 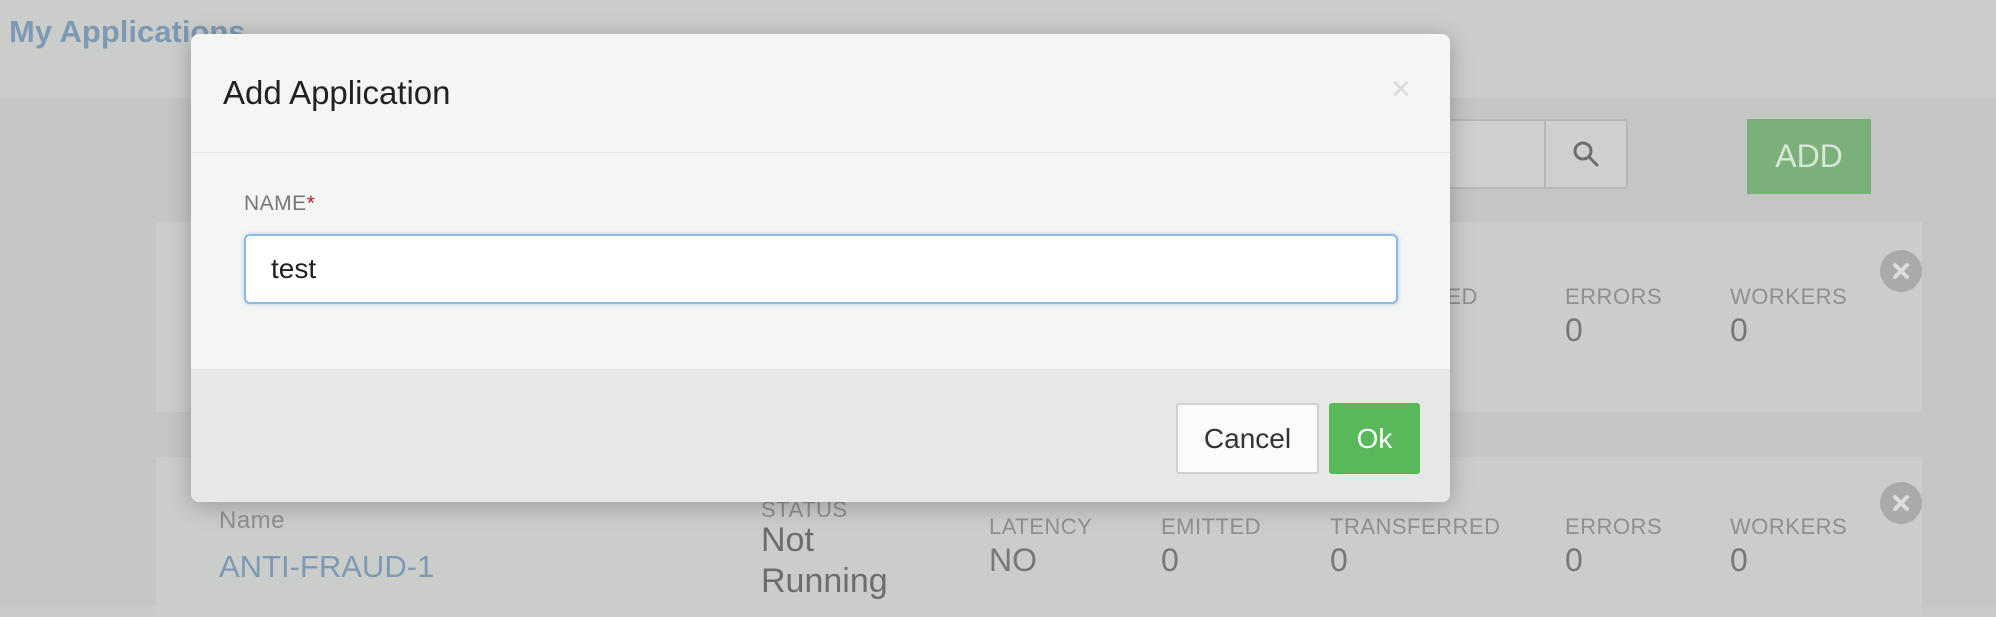 What do you see at coordinates (824, 581) in the screenshot?
I see `status-value-line2: Running` at bounding box center [824, 581].